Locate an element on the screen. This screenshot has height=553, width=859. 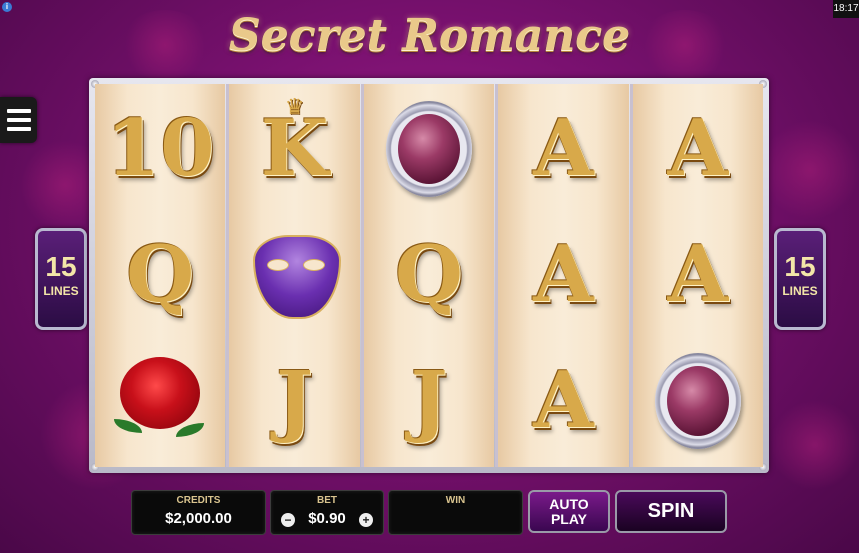
symbol-rose is located at coordinates (160, 400).